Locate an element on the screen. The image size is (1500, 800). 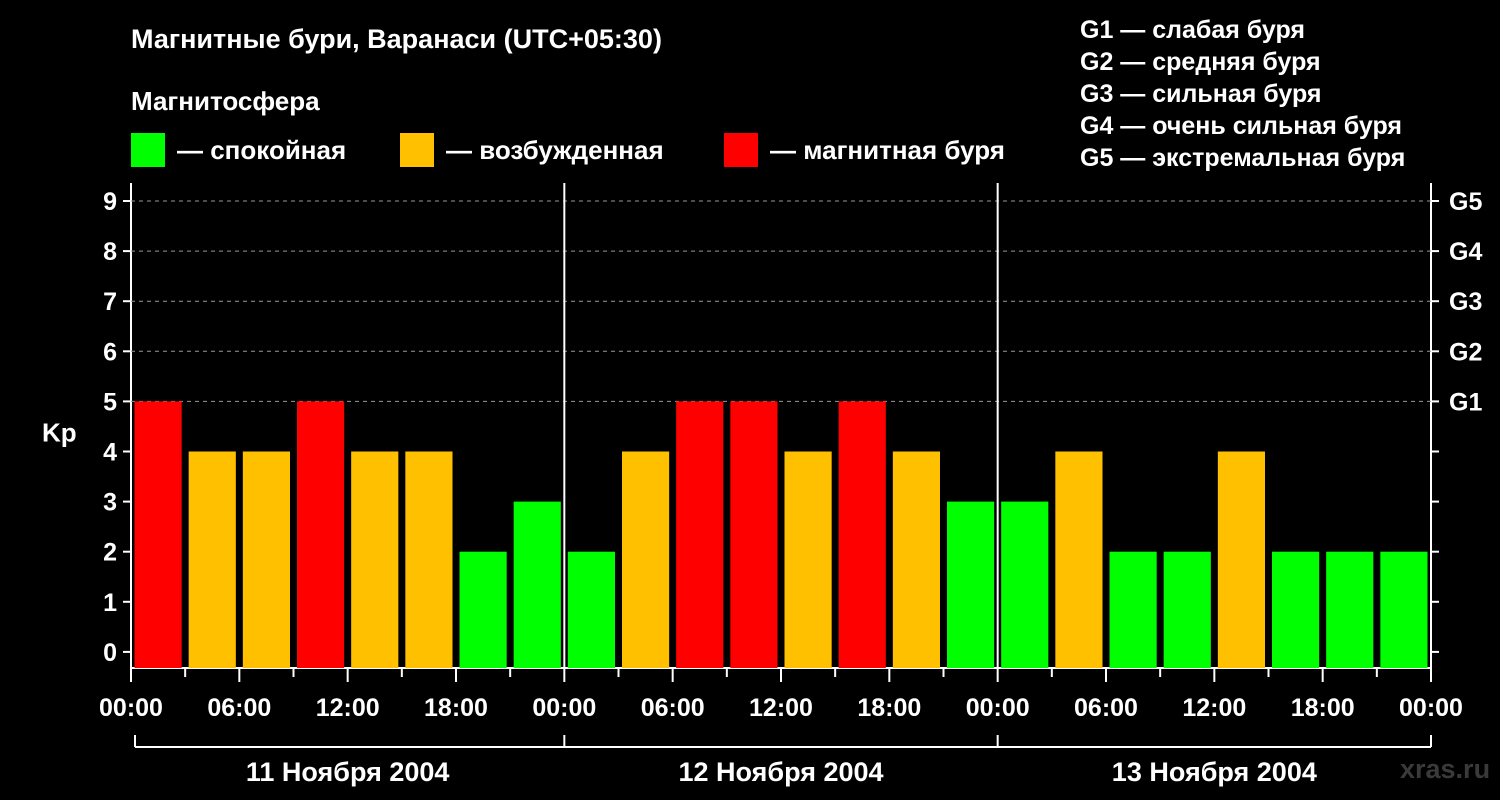
y-tick-label: 3 is located at coordinates (110, 503).